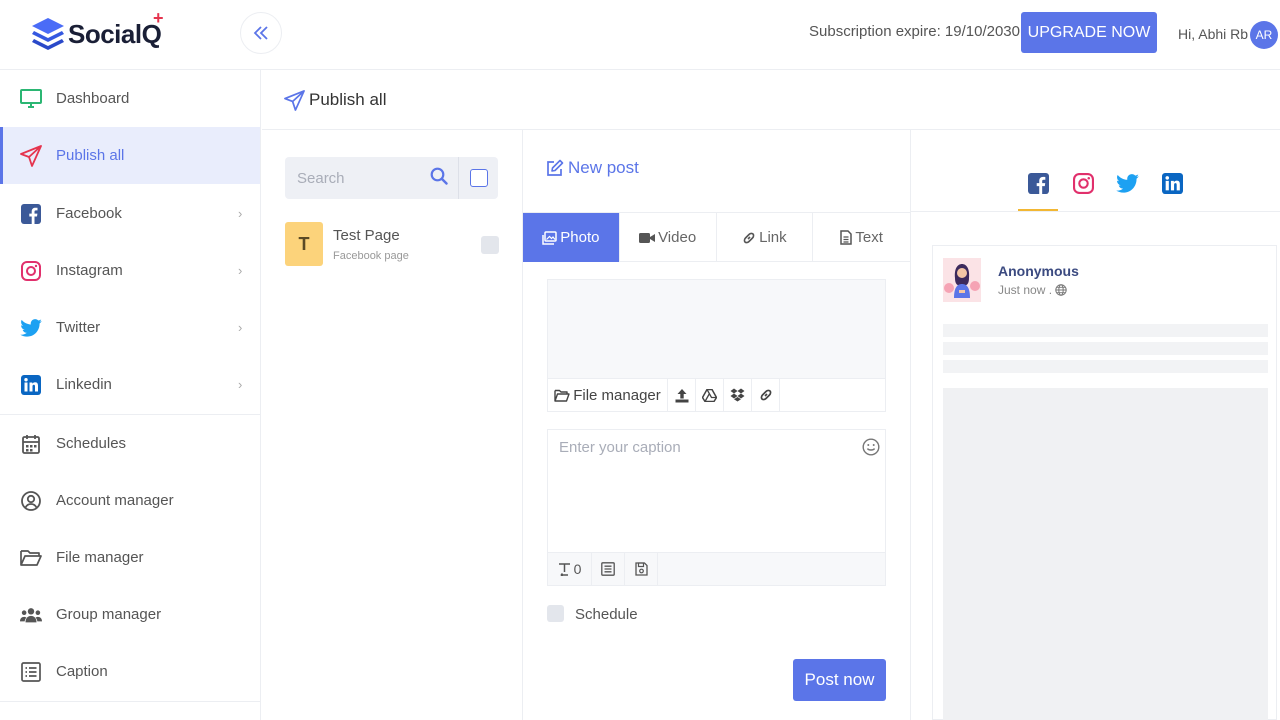  What do you see at coordinates (158, 18) in the screenshot?
I see `brand-plus: +` at bounding box center [158, 18].